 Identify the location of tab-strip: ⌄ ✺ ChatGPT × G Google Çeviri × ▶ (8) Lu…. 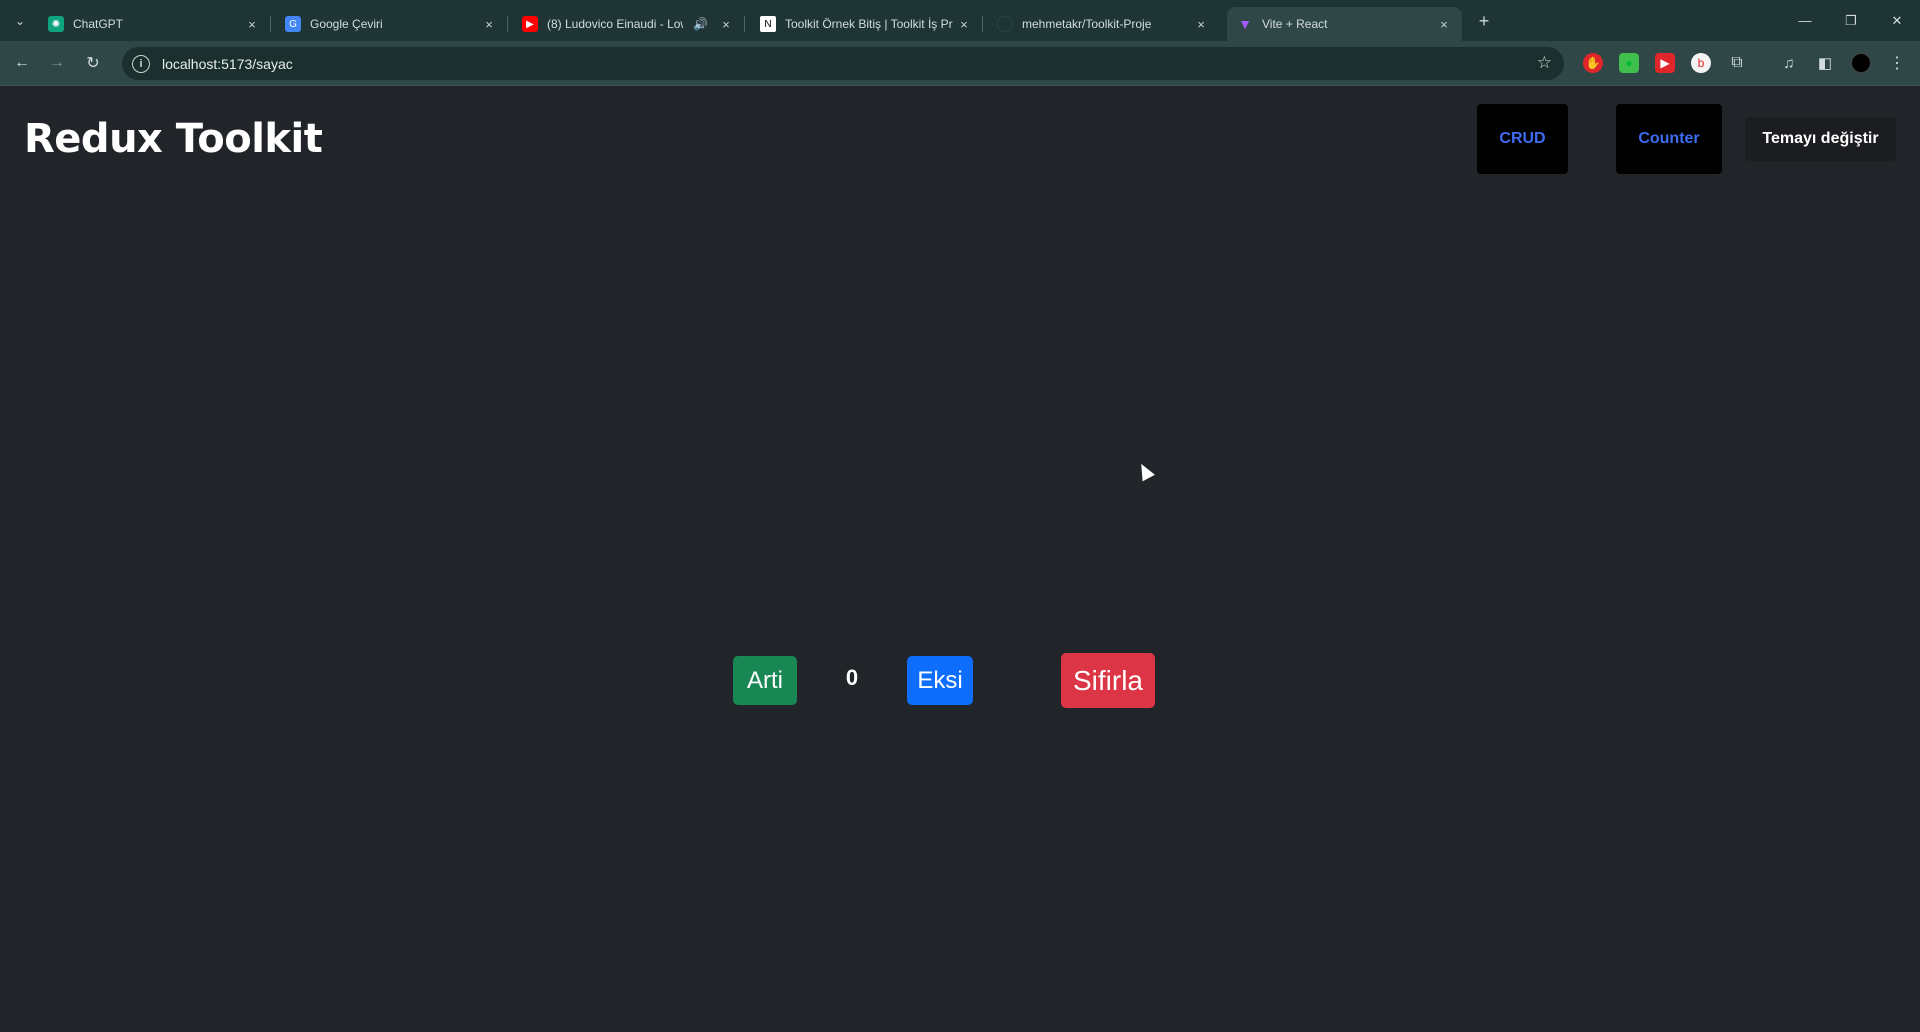
(960, 20).